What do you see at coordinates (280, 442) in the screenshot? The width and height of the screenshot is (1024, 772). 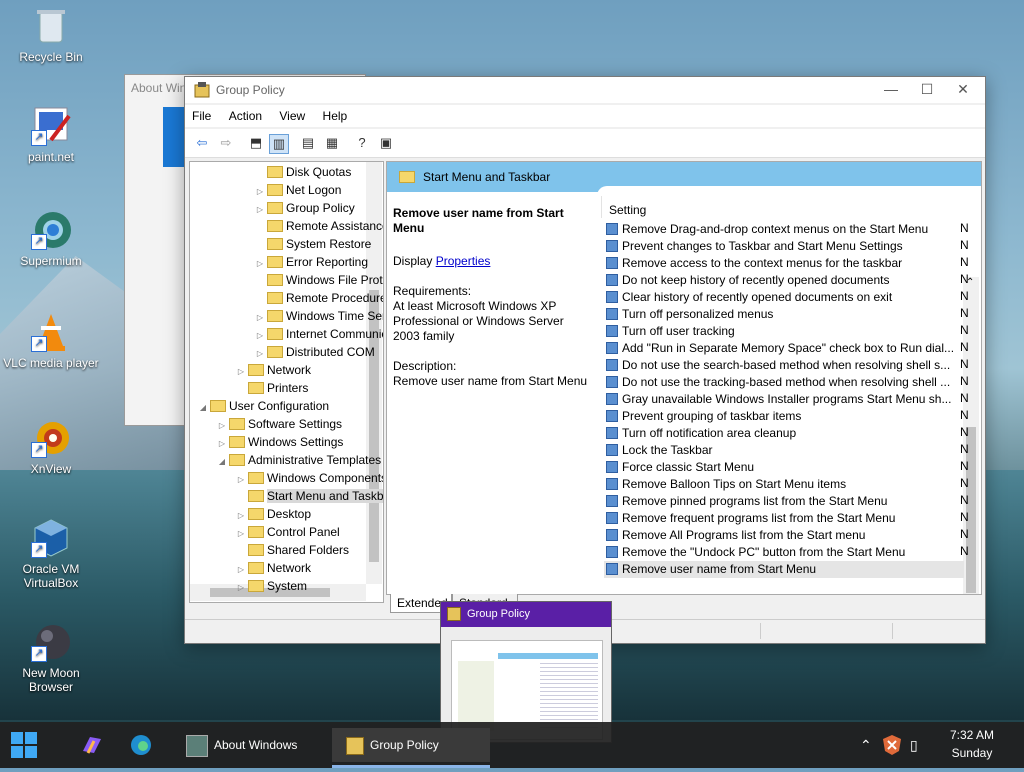 I see `tree-node: ▷ Windows Settings` at bounding box center [280, 442].